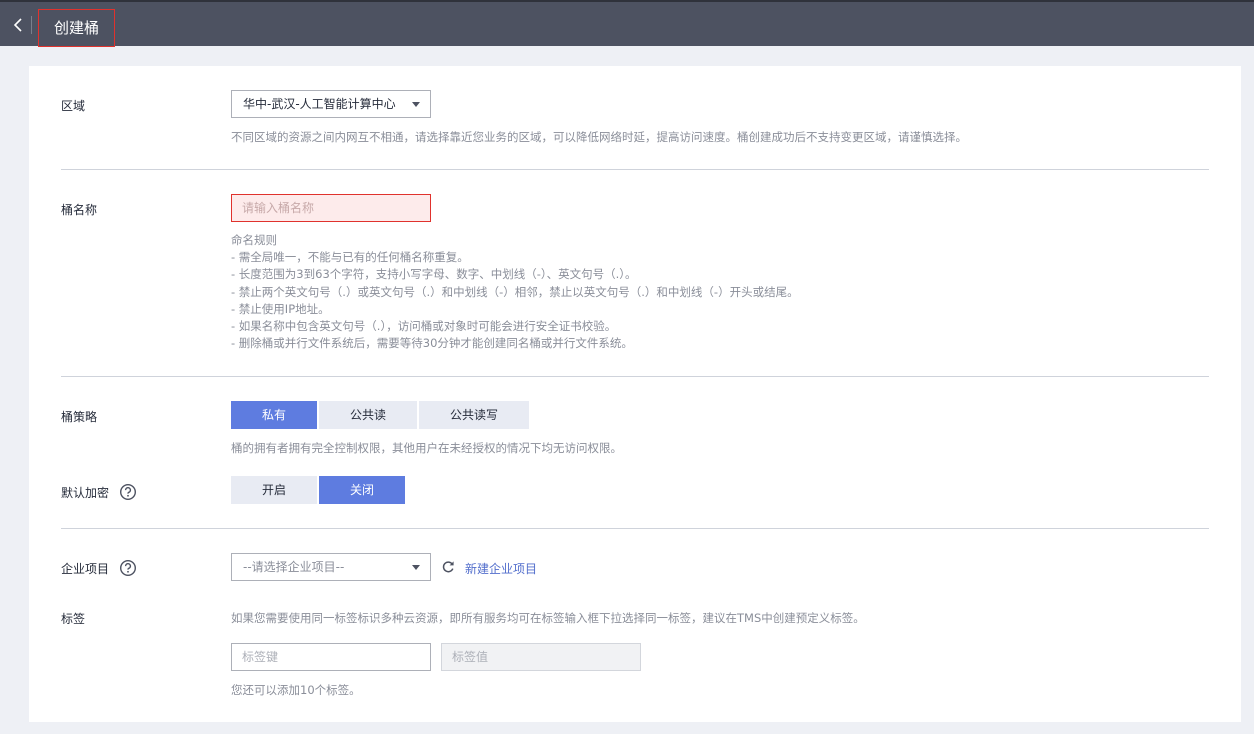 The image size is (1254, 734). What do you see at coordinates (73, 106) in the screenshot?
I see `region-label: 区域` at bounding box center [73, 106].